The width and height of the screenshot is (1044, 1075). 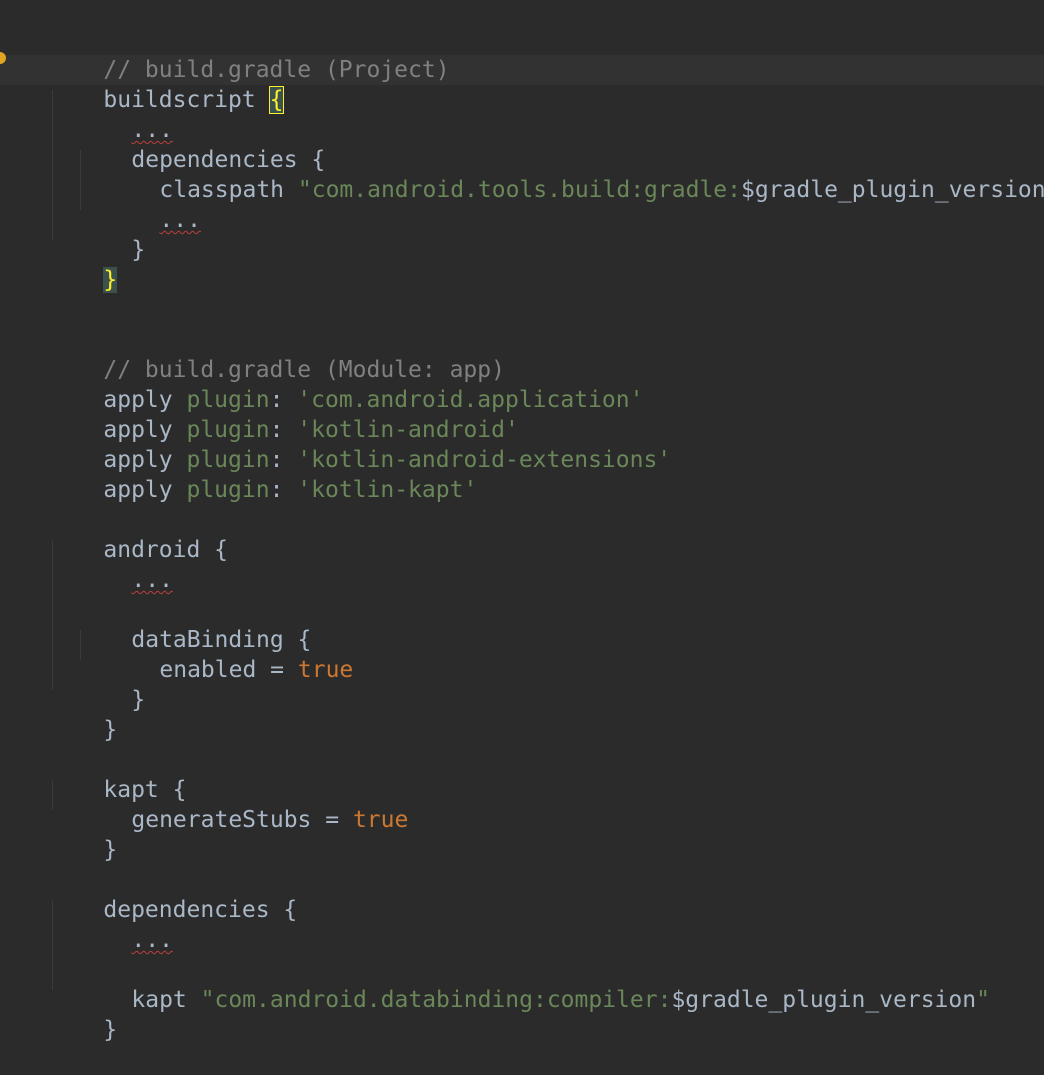 I want to click on identifier-text: kapt, so click(x=166, y=1000).